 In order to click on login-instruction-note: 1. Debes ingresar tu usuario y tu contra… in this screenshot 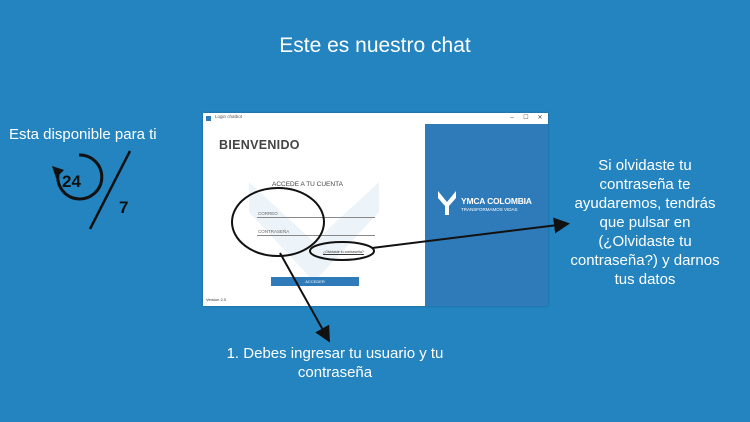, I will do `click(335, 363)`.